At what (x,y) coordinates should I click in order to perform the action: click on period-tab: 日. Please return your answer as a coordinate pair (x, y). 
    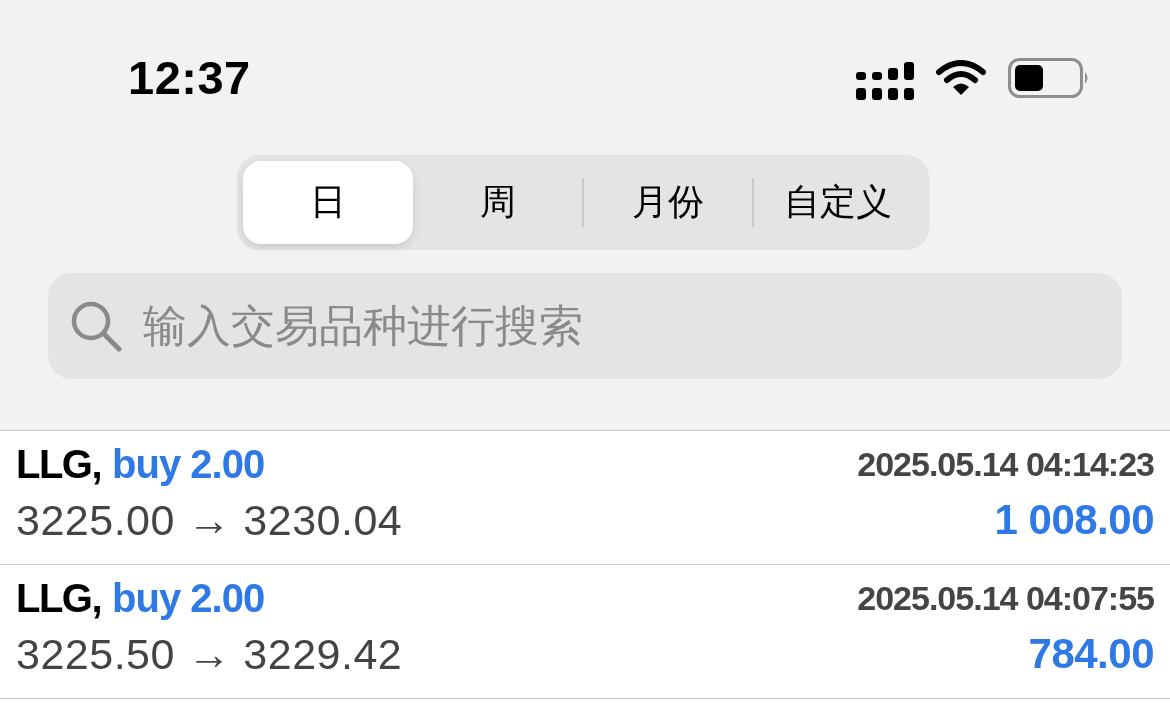
    Looking at the image, I should click on (328, 202).